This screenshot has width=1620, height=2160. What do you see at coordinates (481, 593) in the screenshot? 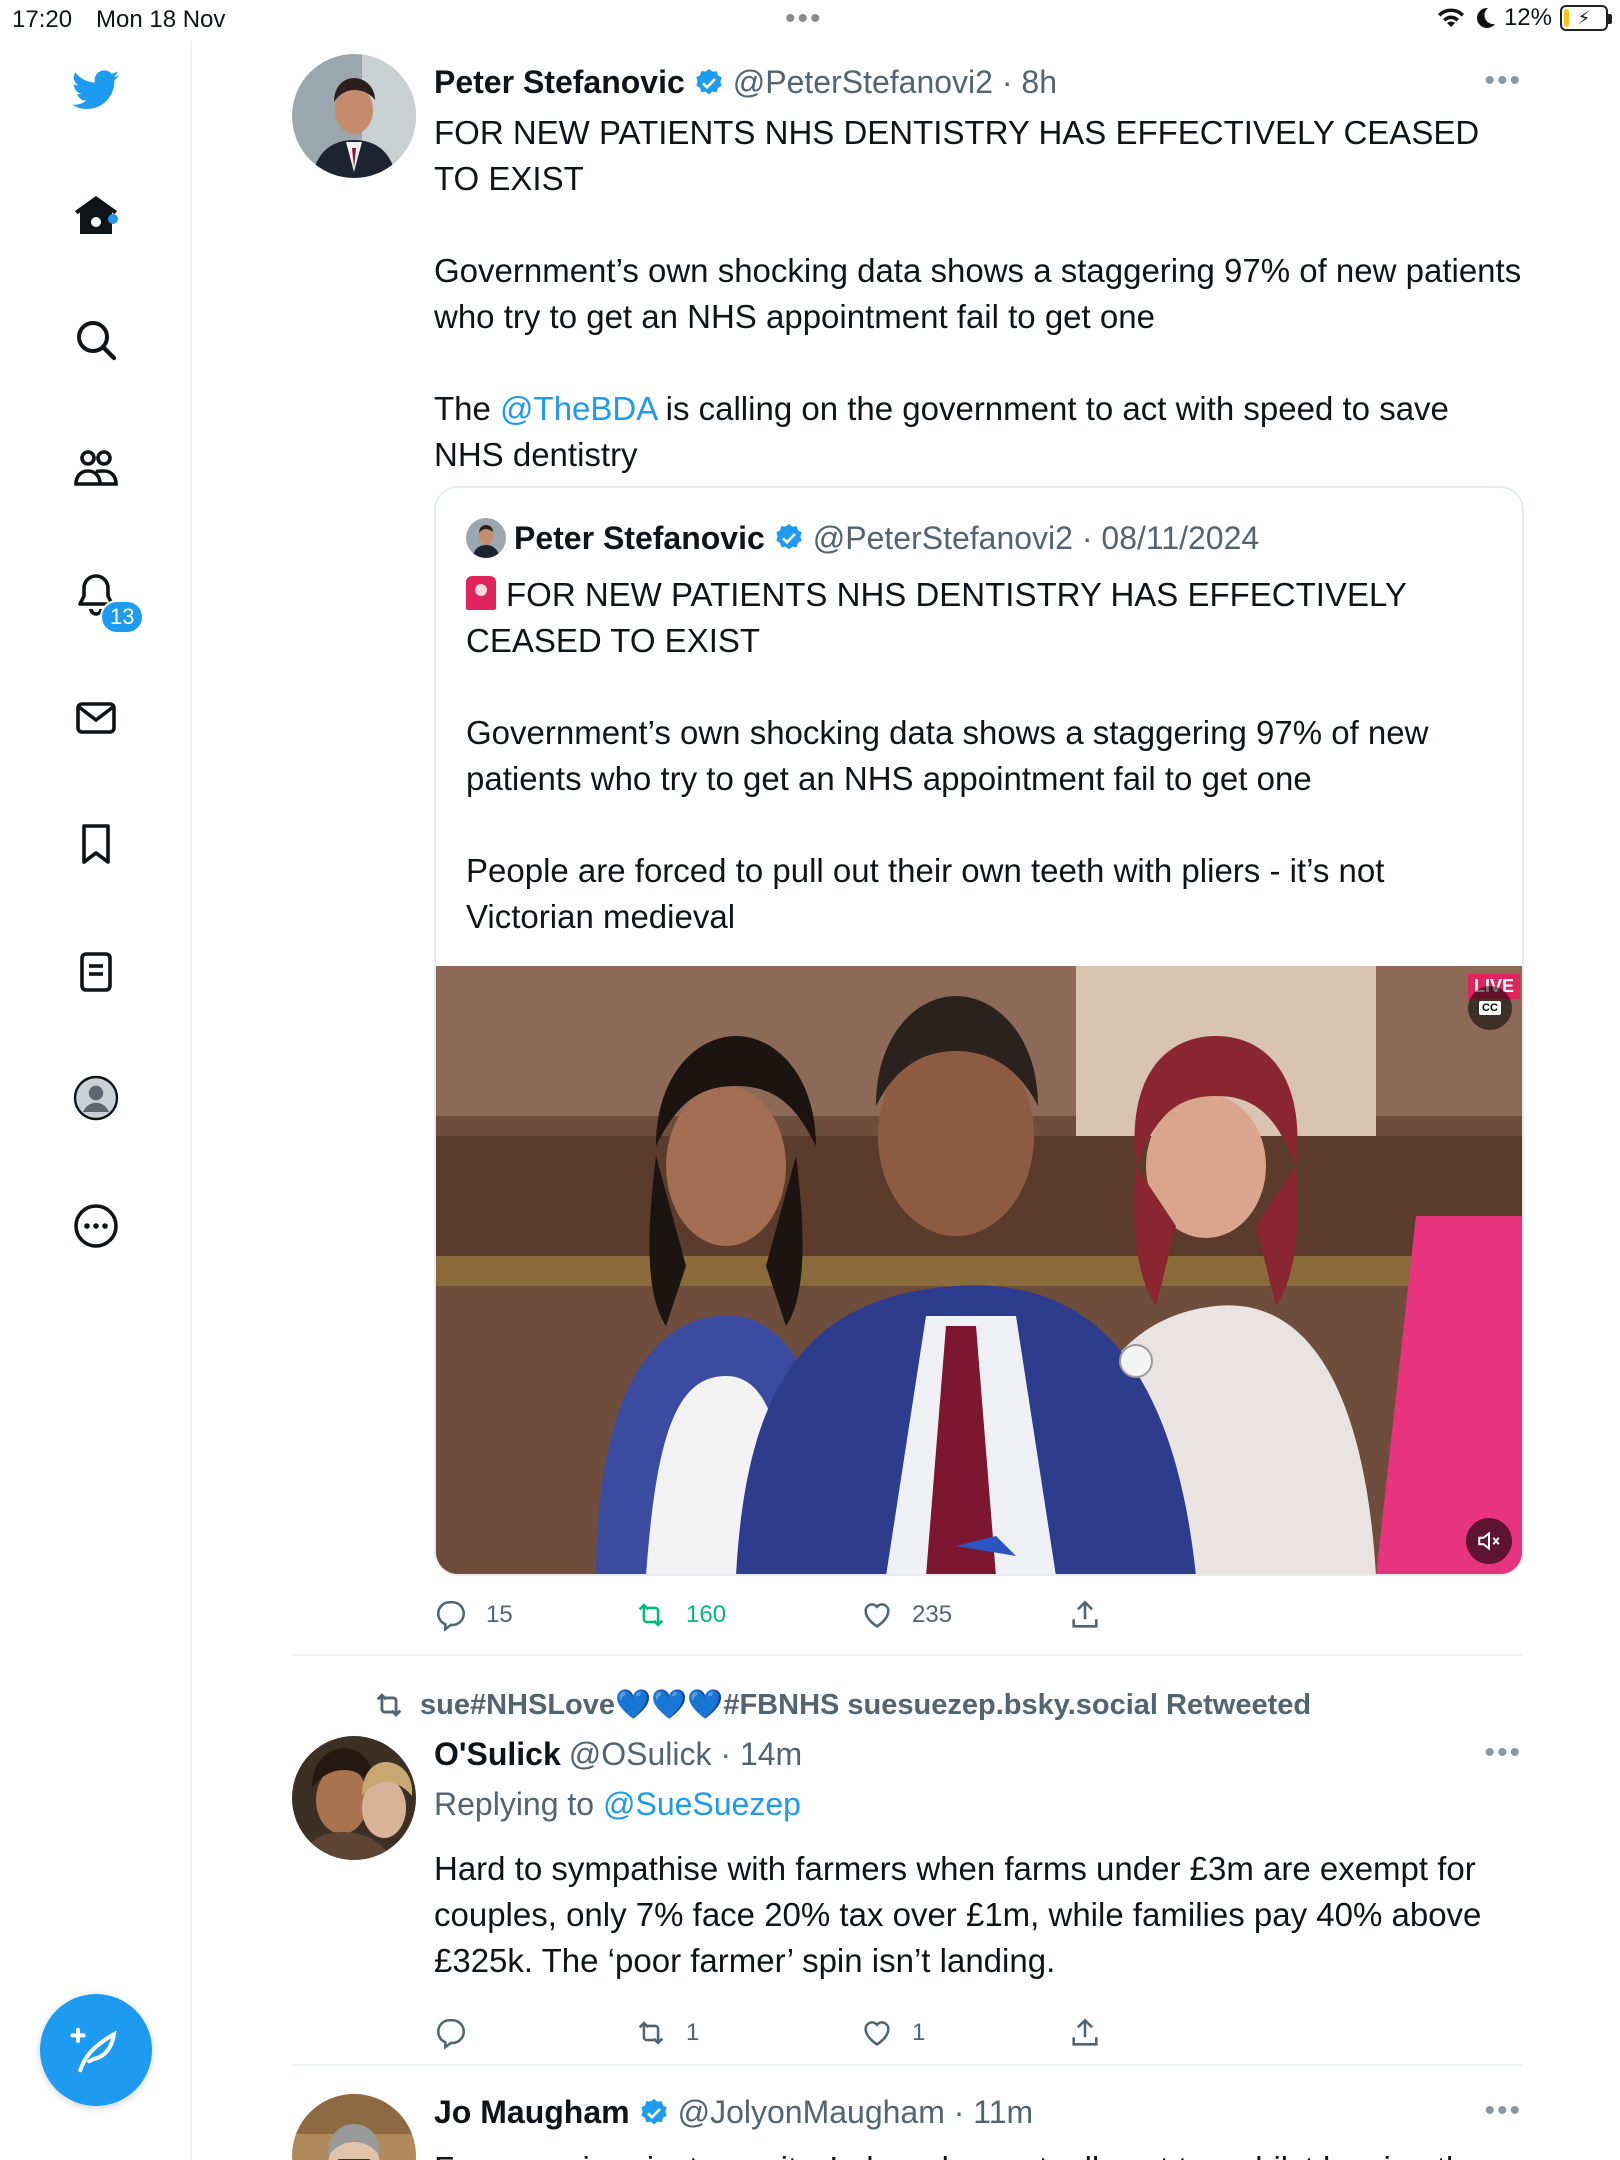
I see `police-siren-emoji-icon` at bounding box center [481, 593].